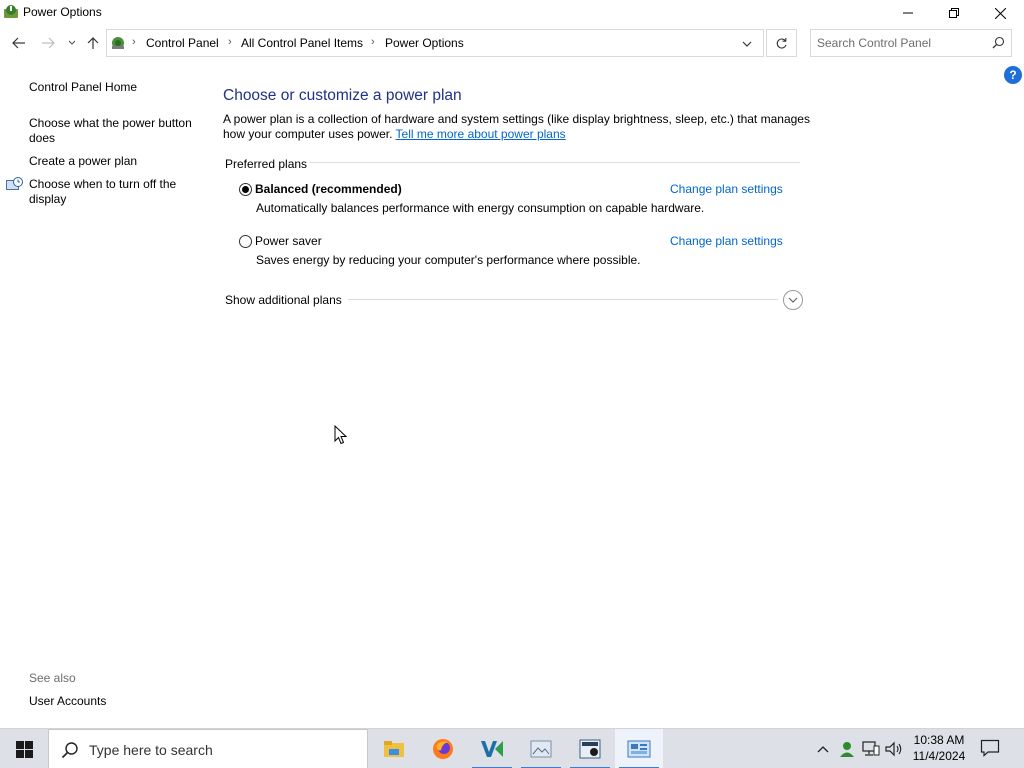 Image resolution: width=1024 pixels, height=768 pixels. I want to click on power-button-link: Choose what the power button does, so click(114, 131).